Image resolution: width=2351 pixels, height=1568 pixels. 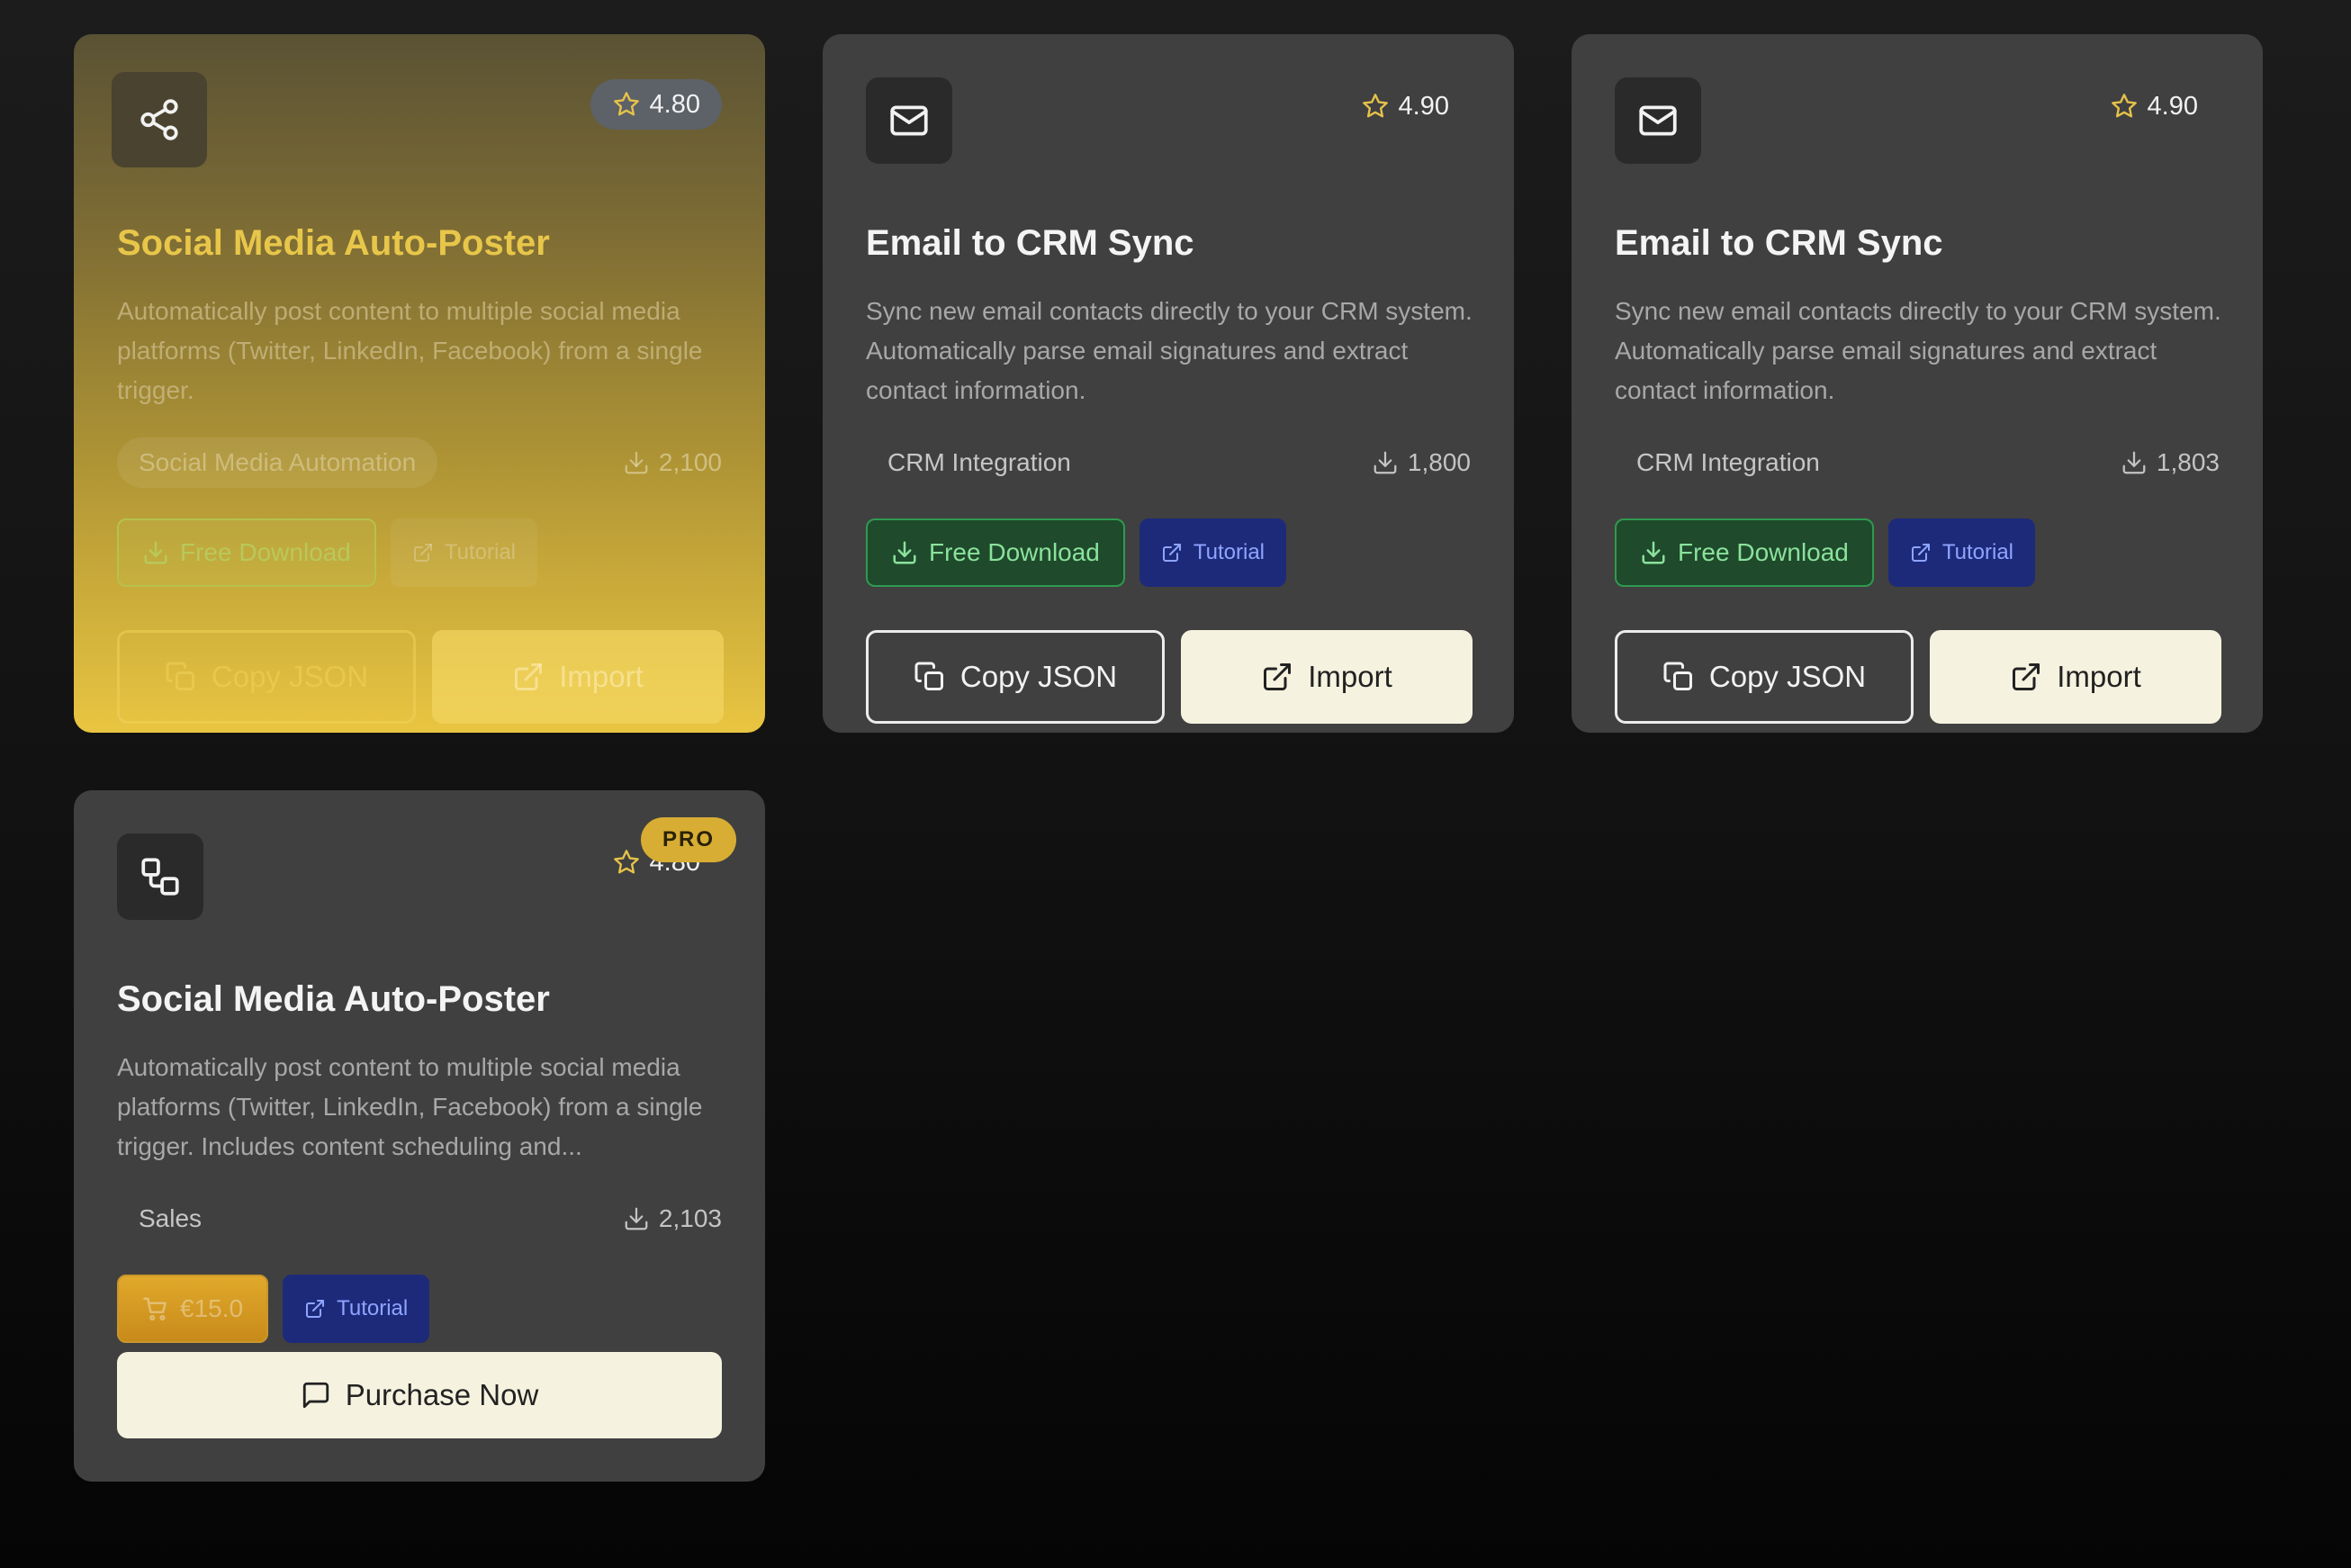 What do you see at coordinates (160, 877) in the screenshot?
I see `workflow-icon` at bounding box center [160, 877].